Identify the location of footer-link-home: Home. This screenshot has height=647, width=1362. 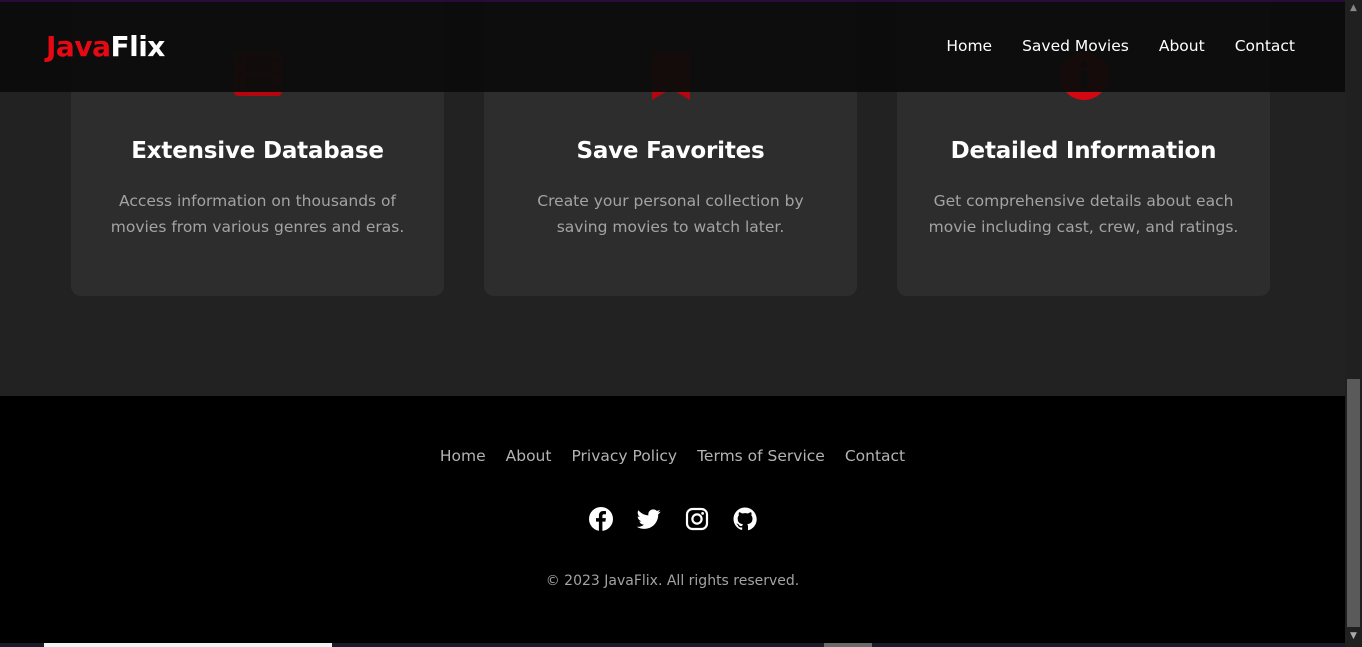
(463, 456).